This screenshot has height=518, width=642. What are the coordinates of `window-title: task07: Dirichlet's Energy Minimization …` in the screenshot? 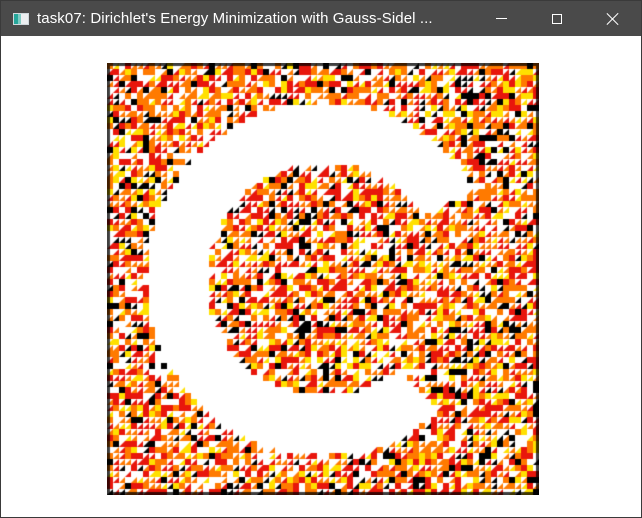 It's located at (235, 18).